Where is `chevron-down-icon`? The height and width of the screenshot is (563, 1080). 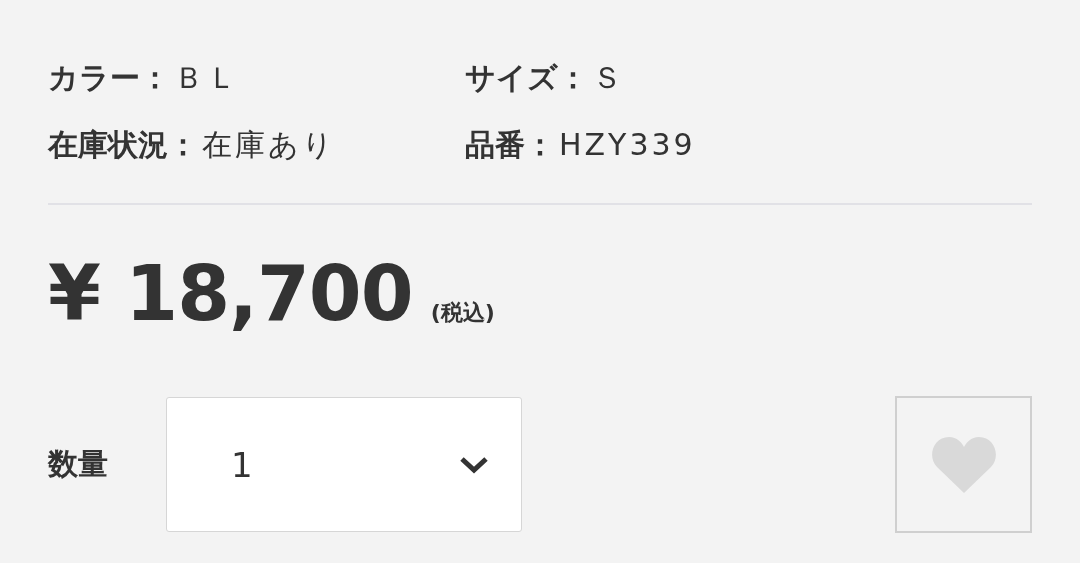 chevron-down-icon is located at coordinates (474, 464).